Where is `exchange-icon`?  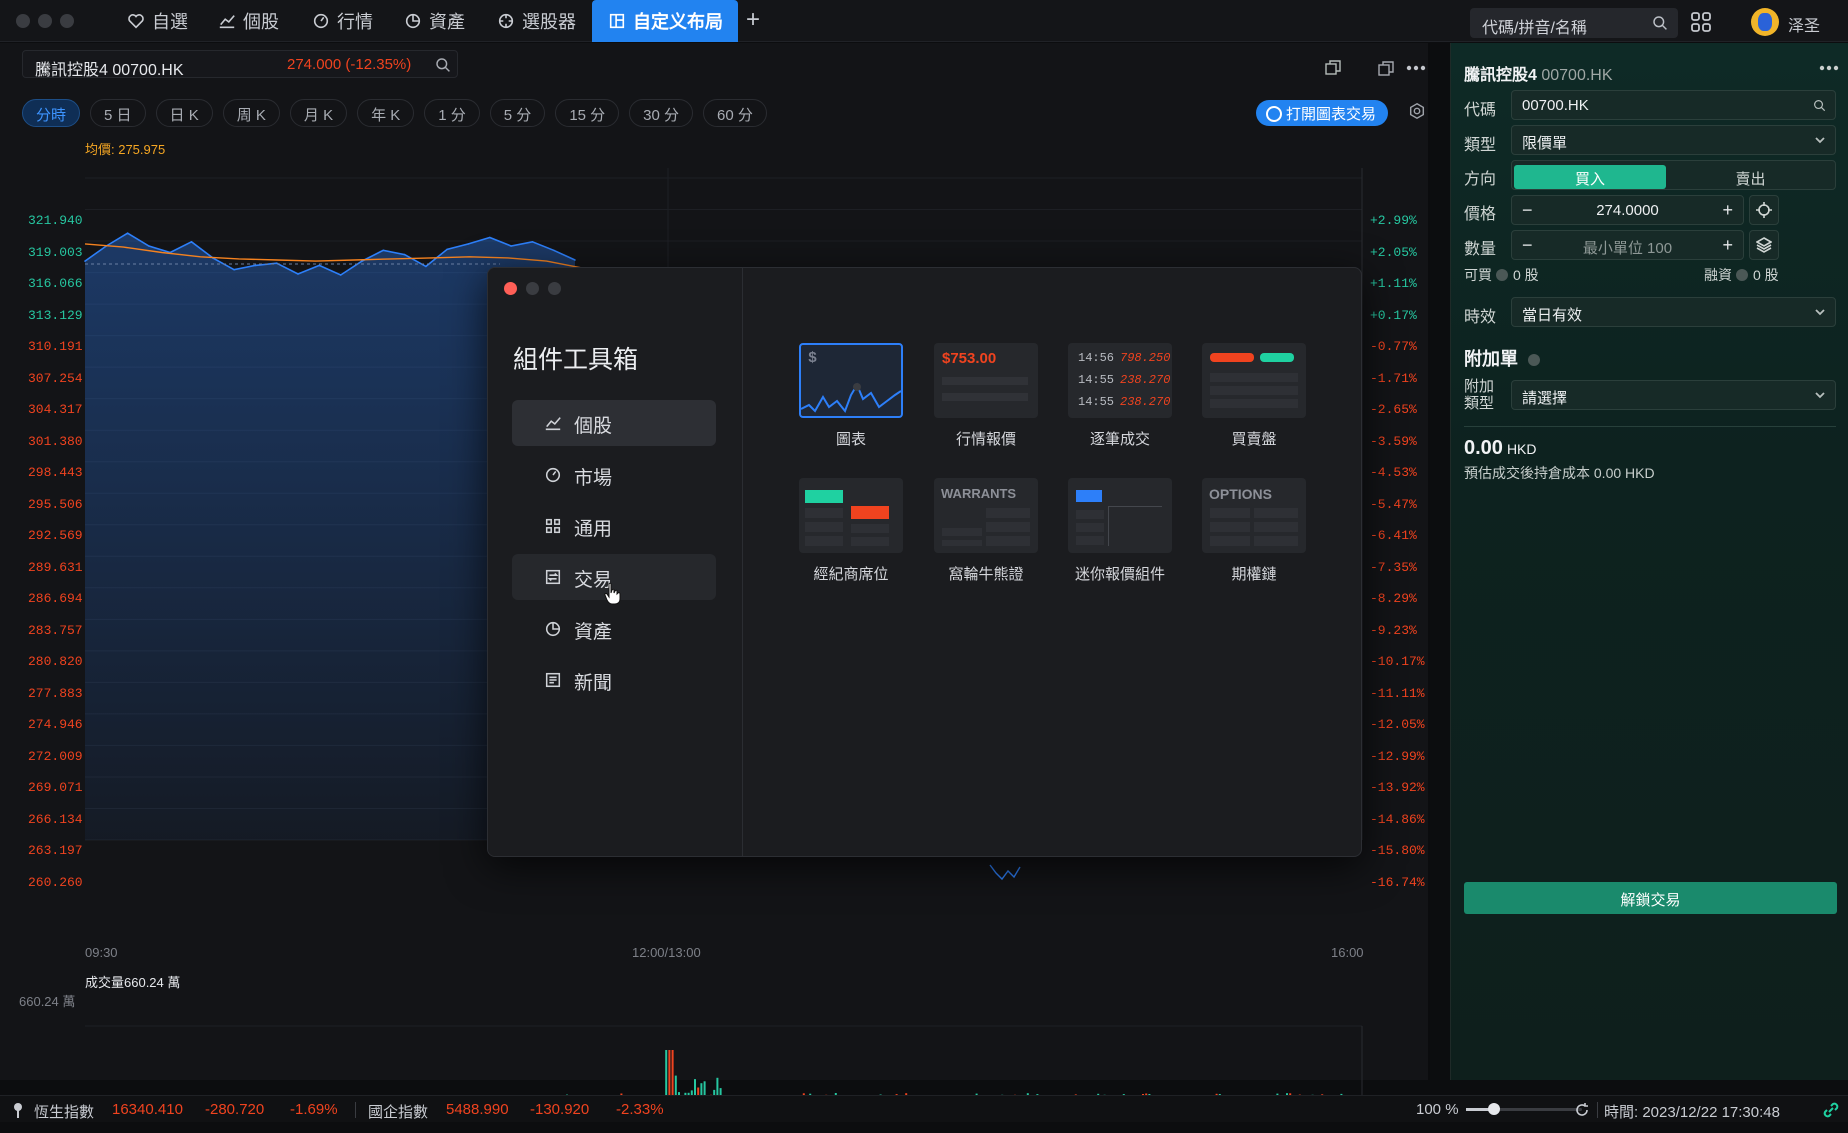
exchange-icon is located at coordinates (553, 577).